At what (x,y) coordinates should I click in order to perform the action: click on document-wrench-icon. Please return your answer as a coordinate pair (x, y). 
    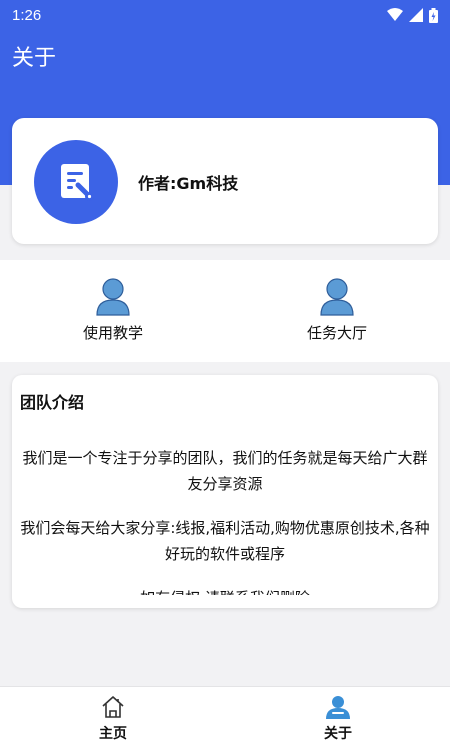
    Looking at the image, I should click on (77, 182).